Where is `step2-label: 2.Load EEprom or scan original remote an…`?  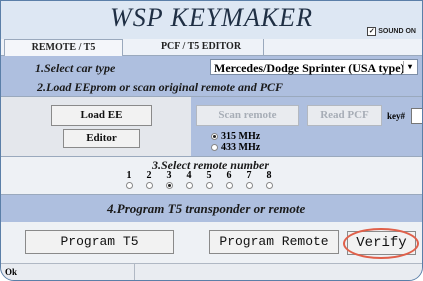 step2-label: 2.Load EEprom or scan original remote an… is located at coordinates (160, 87).